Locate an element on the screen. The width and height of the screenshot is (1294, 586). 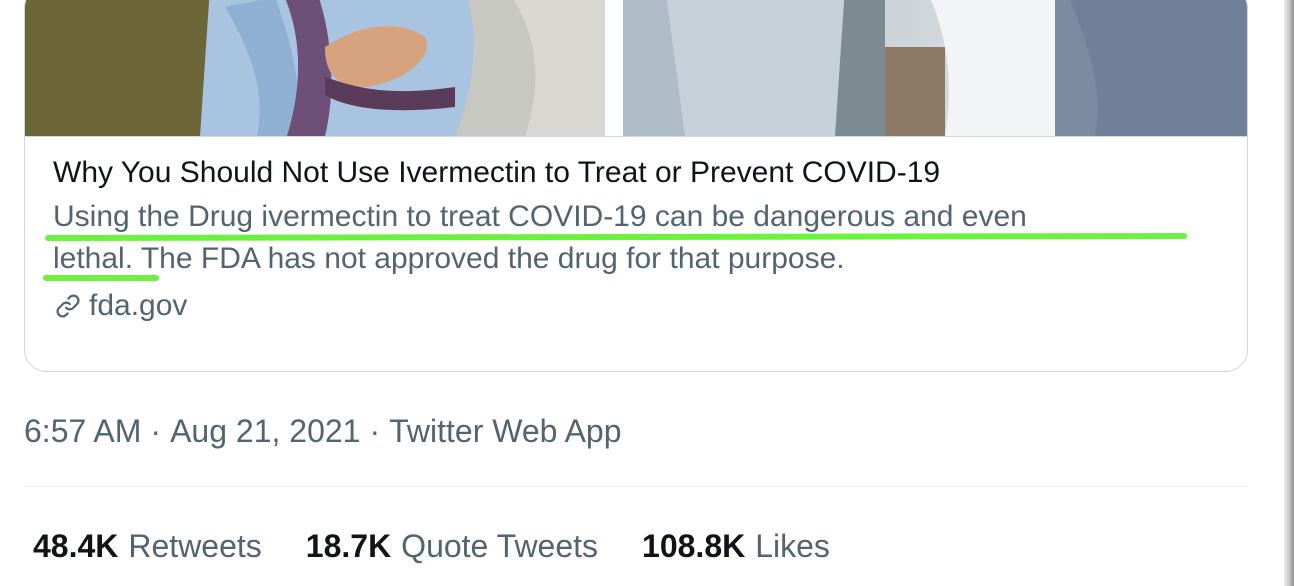
stat-likes: 108.8K Likes is located at coordinates (736, 546).